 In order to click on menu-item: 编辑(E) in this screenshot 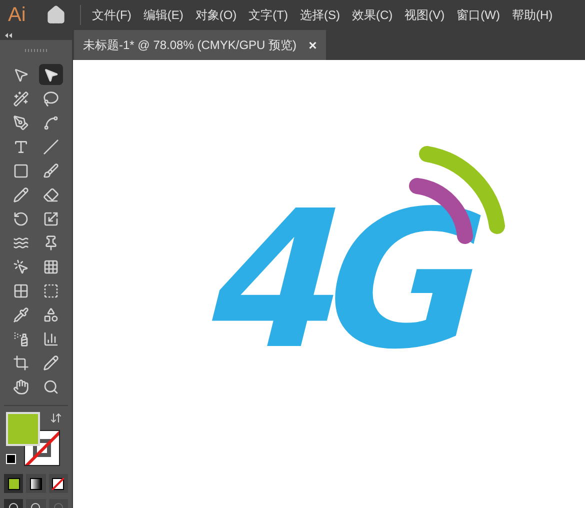, I will do `click(163, 15)`.